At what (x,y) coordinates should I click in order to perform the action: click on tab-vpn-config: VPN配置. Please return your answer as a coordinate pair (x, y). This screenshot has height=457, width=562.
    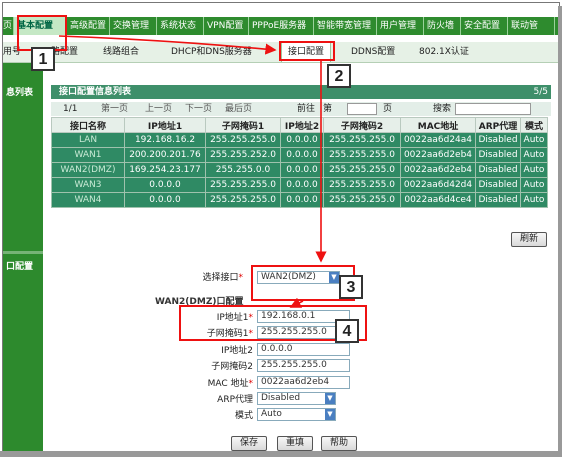
    Looking at the image, I should click on (226, 26).